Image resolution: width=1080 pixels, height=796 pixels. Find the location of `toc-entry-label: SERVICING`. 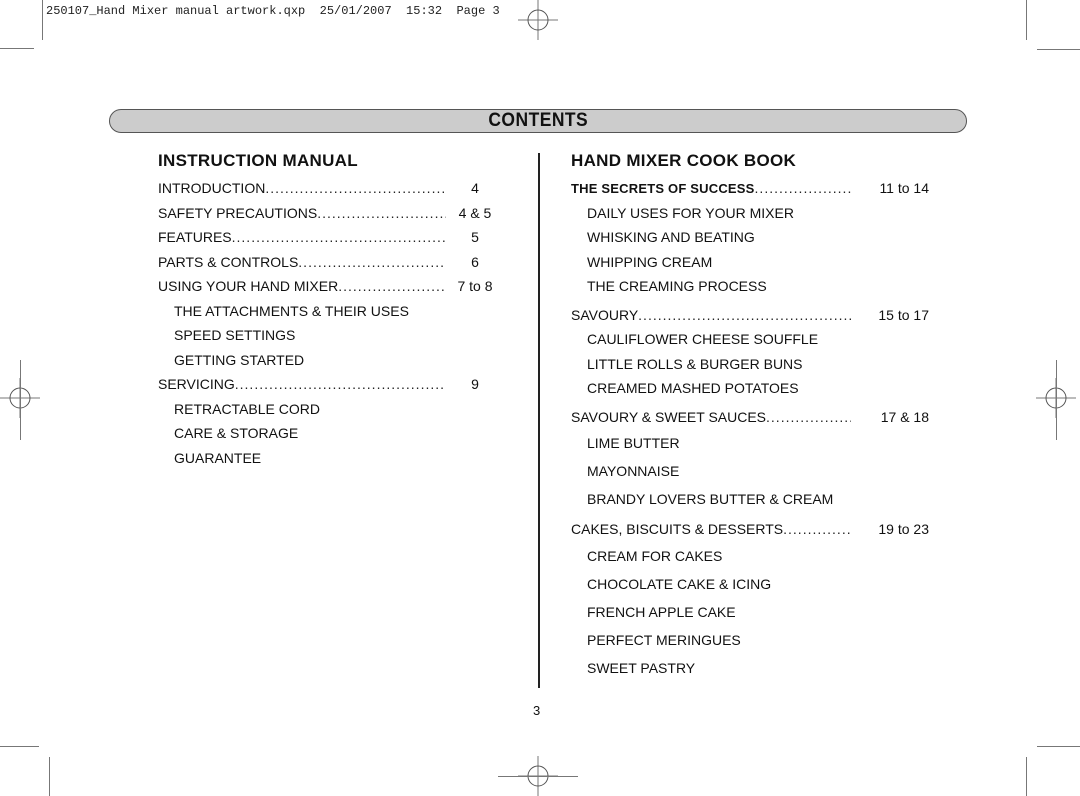

toc-entry-label: SERVICING is located at coordinates (196, 384).